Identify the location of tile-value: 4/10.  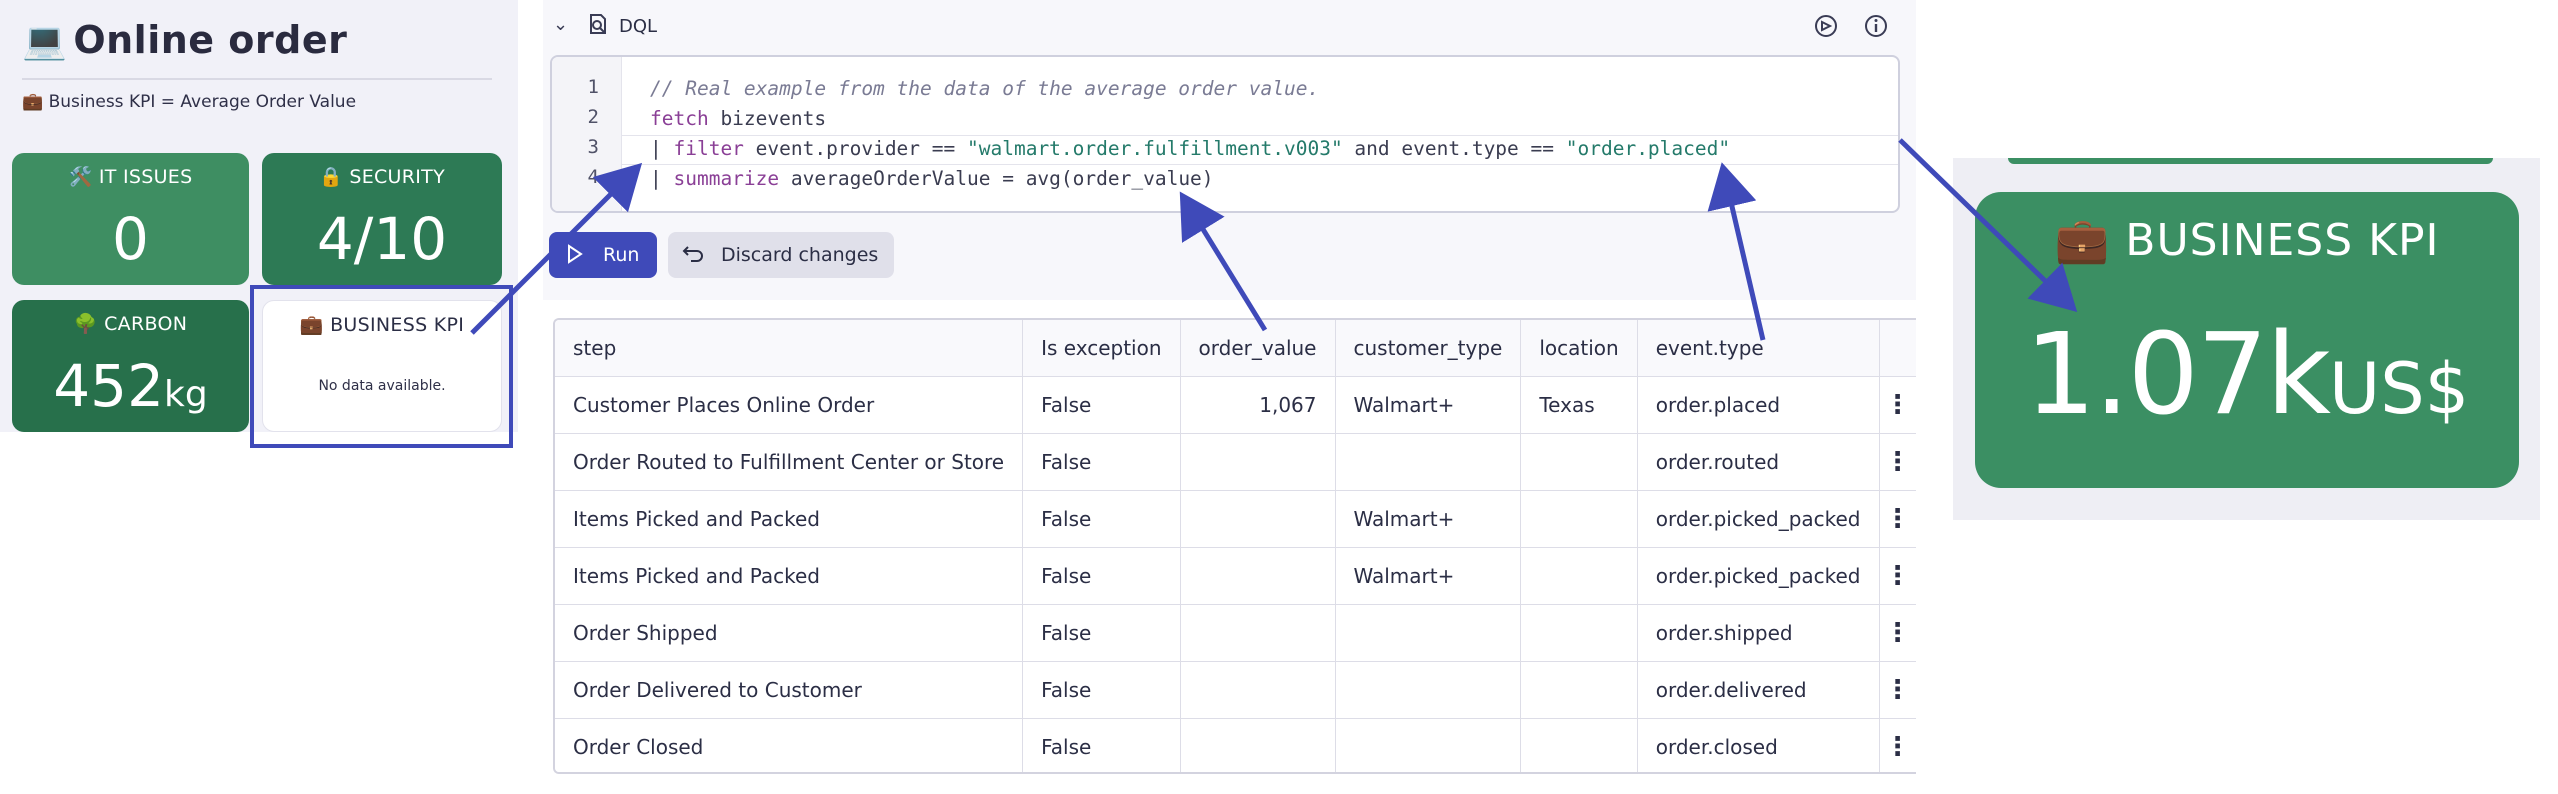
(382, 239).